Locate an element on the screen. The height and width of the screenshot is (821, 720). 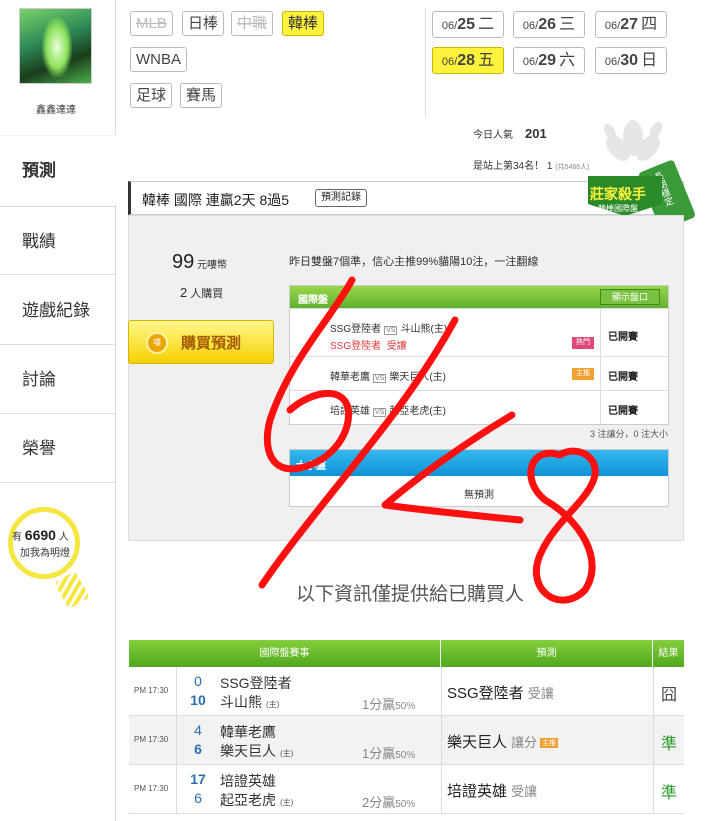
nav-item-predict: 預測 is located at coordinates (58, 170).